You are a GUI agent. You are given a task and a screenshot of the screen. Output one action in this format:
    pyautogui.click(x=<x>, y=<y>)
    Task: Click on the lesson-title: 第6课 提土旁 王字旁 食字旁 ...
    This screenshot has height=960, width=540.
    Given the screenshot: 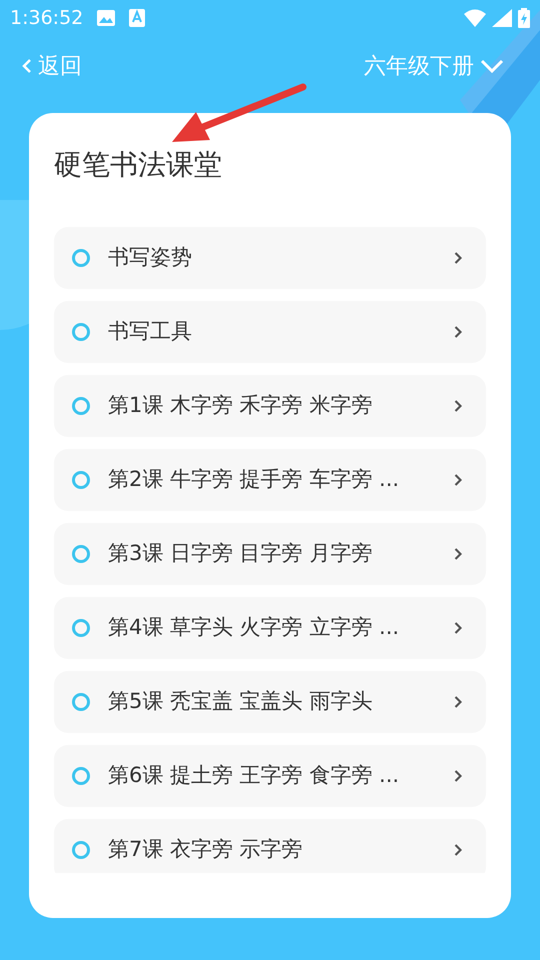 What is the action you would take?
    pyautogui.click(x=254, y=776)
    